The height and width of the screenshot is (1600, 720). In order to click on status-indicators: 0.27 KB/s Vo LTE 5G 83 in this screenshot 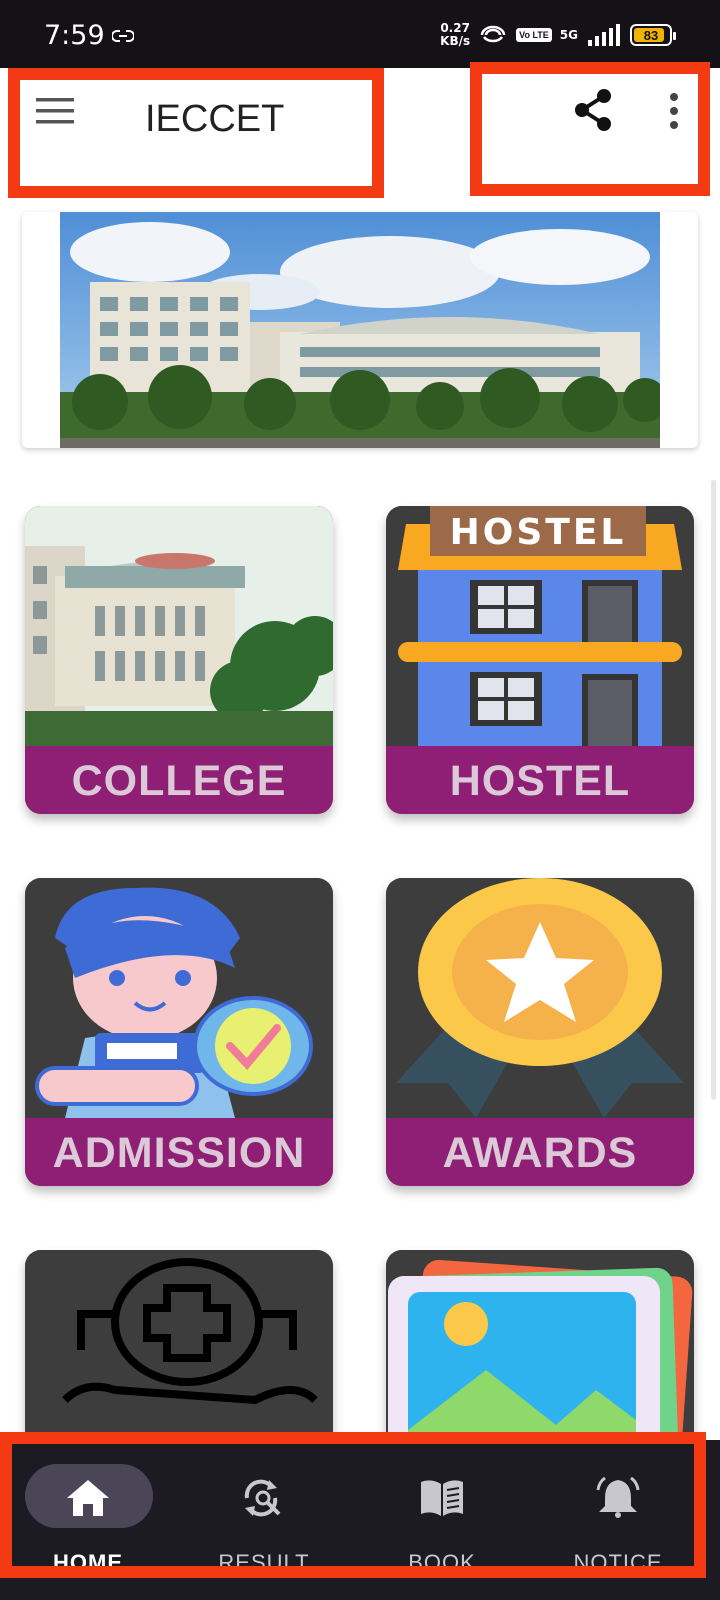, I will do `click(558, 35)`.